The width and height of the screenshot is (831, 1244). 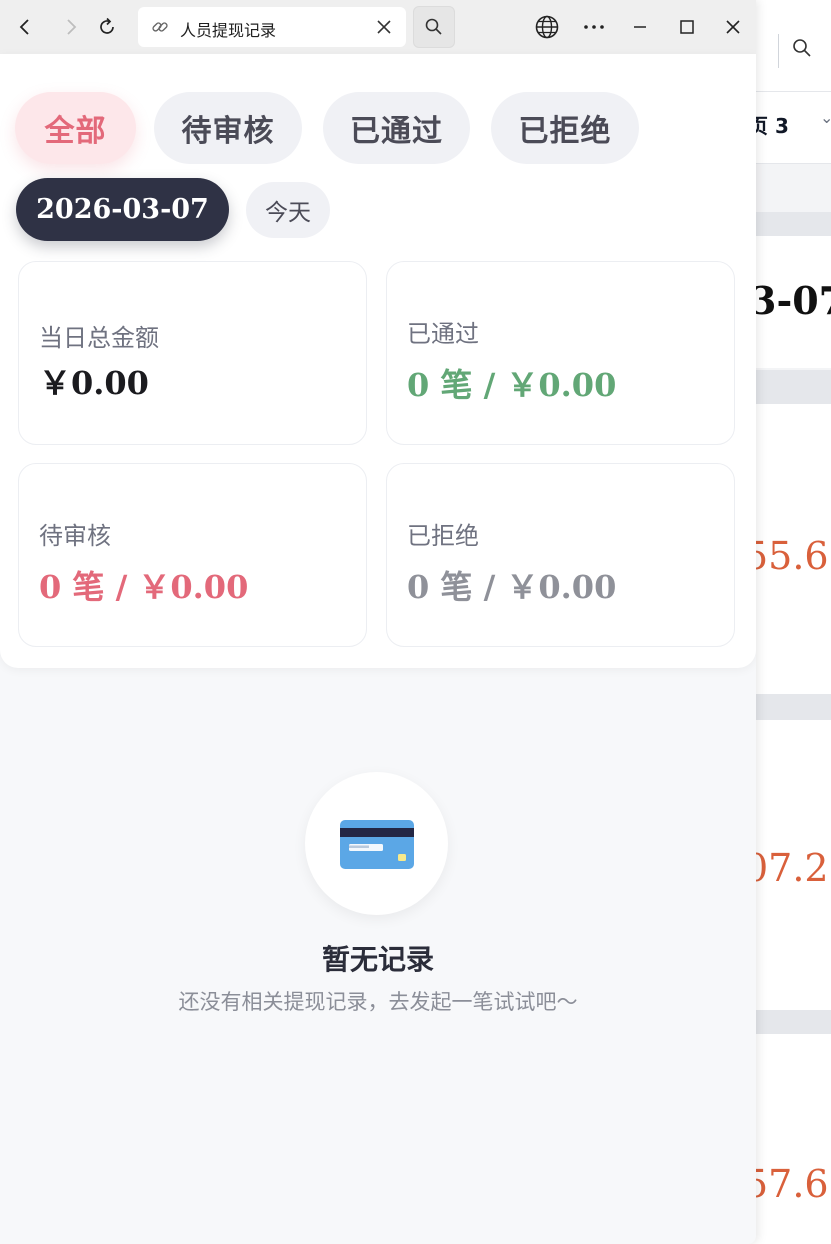 What do you see at coordinates (594, 27) in the screenshot?
I see `more-icon` at bounding box center [594, 27].